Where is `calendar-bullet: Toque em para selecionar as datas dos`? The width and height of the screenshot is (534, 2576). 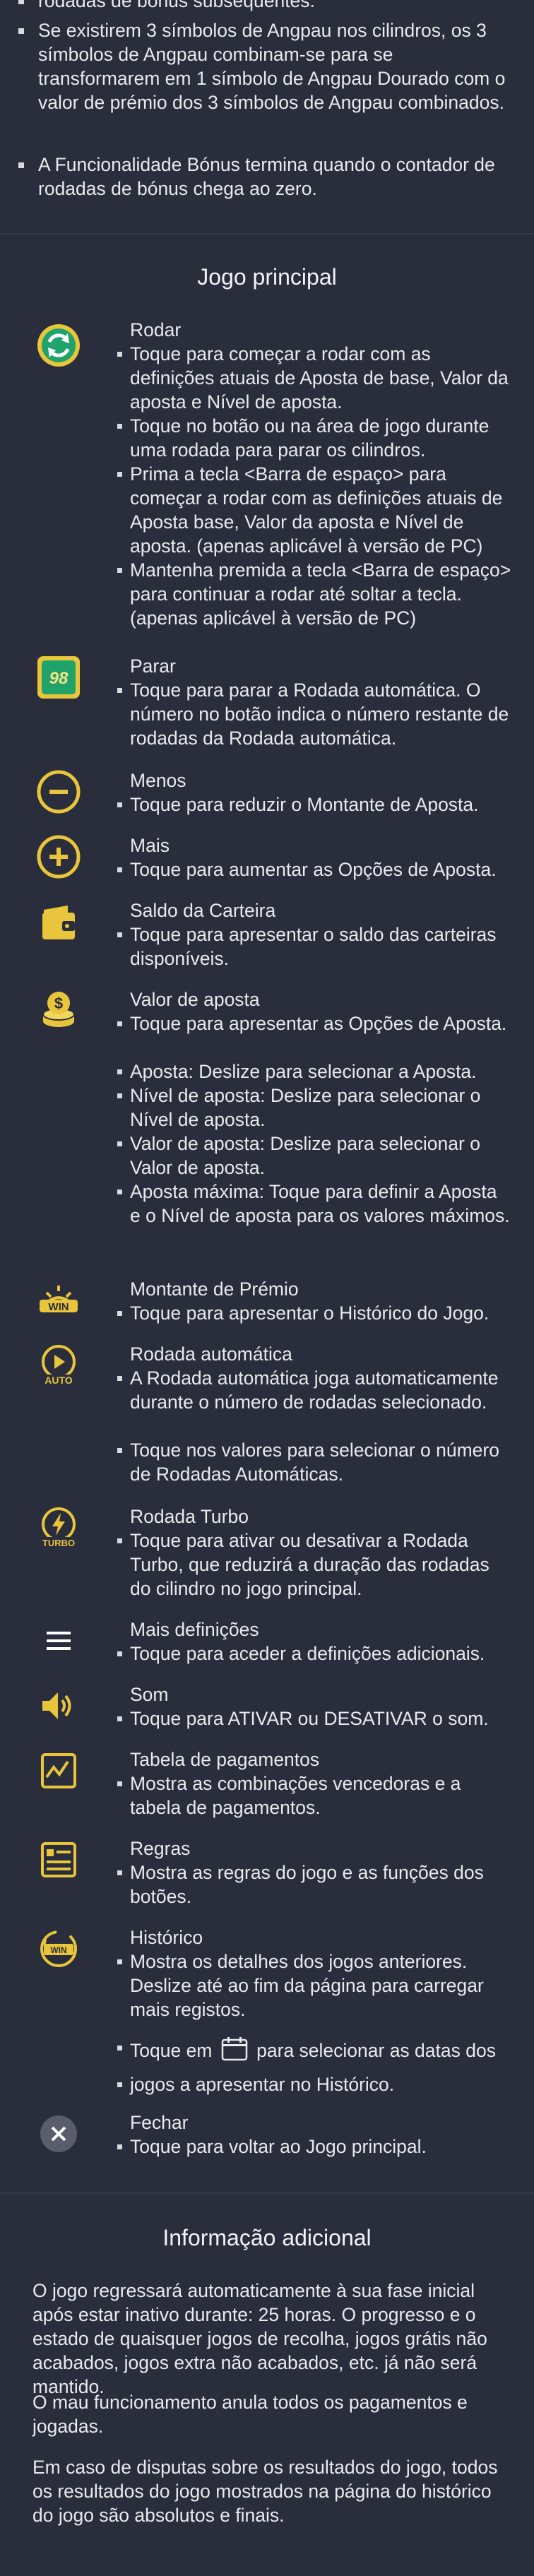 calendar-bullet: Toque em para selecionar as datas dos is located at coordinates (314, 2051).